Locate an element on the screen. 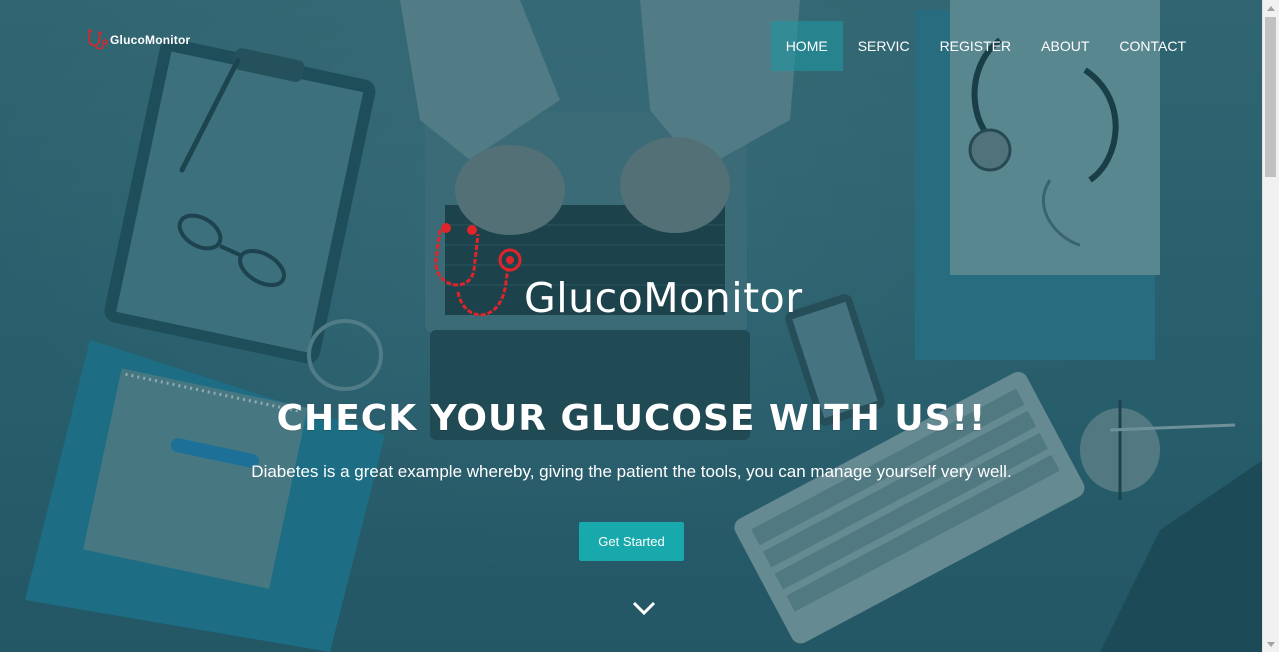 Image resolution: width=1279 pixels, height=652 pixels. nav-register: REGISTER is located at coordinates (976, 46).